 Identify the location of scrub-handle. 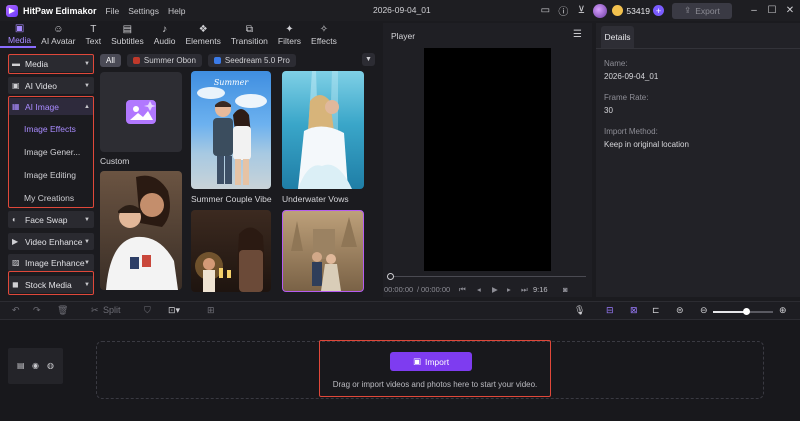
(390, 276).